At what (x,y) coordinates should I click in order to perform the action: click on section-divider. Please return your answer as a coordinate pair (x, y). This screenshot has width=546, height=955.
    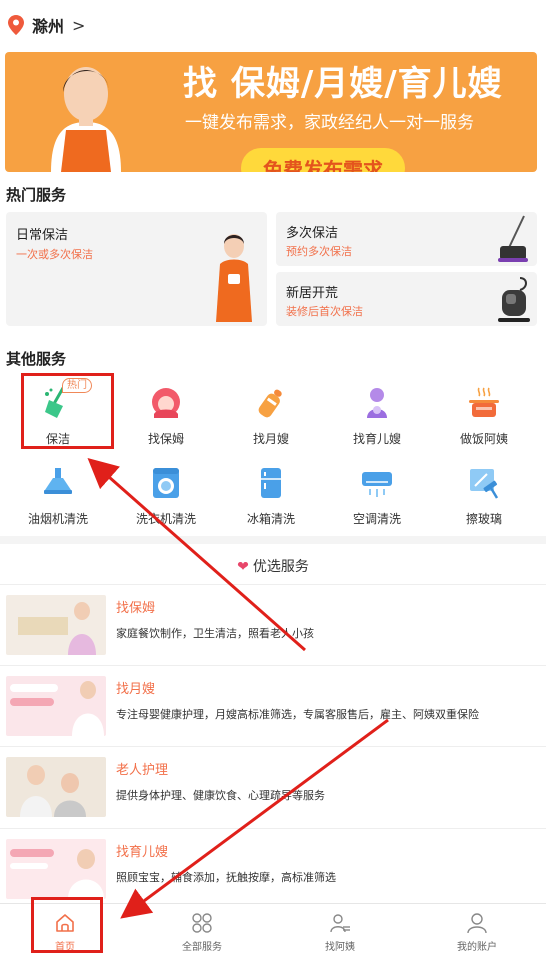
    Looking at the image, I should click on (273, 540).